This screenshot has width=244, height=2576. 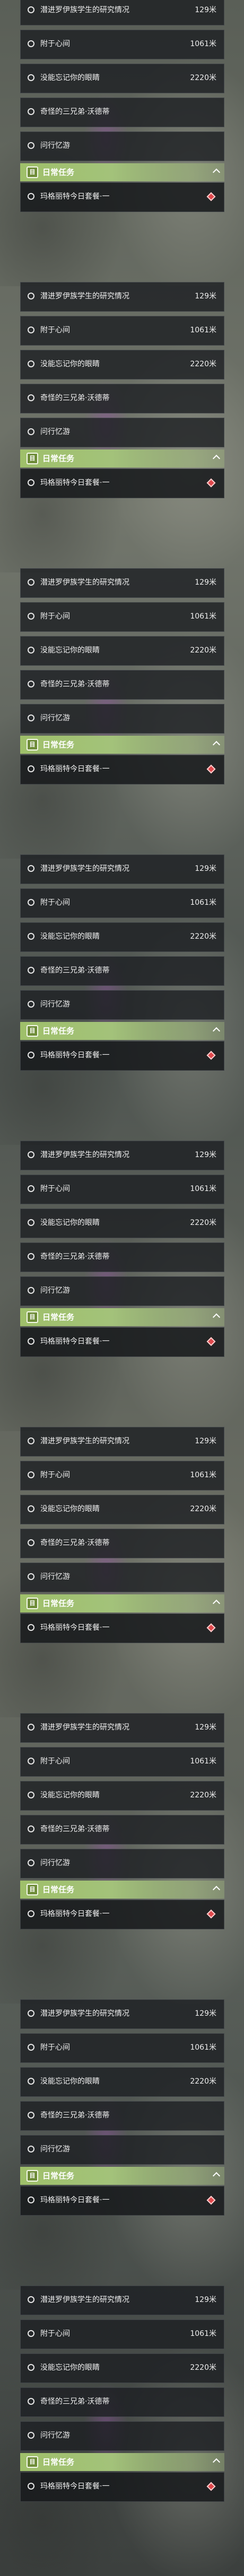 I want to click on quest-title: 潜进罗伊族学生的研究情况, so click(x=84, y=296).